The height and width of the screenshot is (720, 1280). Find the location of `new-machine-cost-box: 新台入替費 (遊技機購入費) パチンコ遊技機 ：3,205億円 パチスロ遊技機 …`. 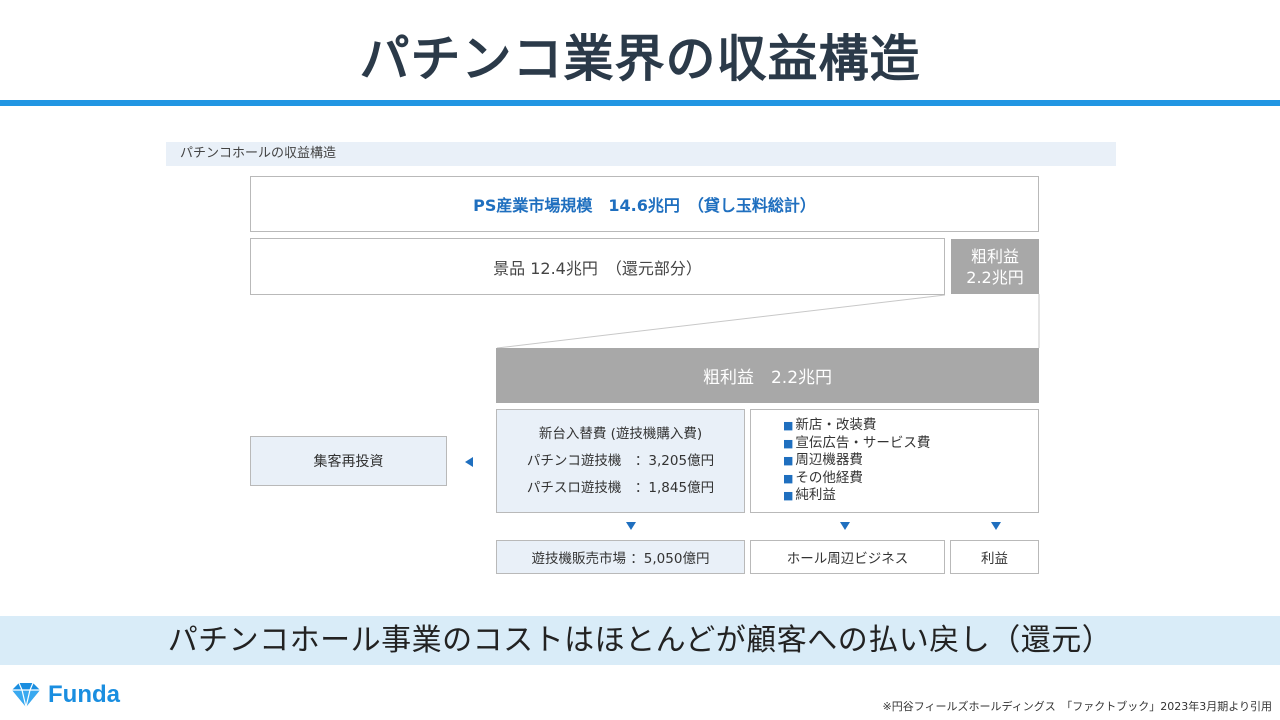

new-machine-cost-box: 新台入替費 (遊技機購入費) パチンコ遊技機 ：3,205億円 パチスロ遊技機 … is located at coordinates (620, 461).